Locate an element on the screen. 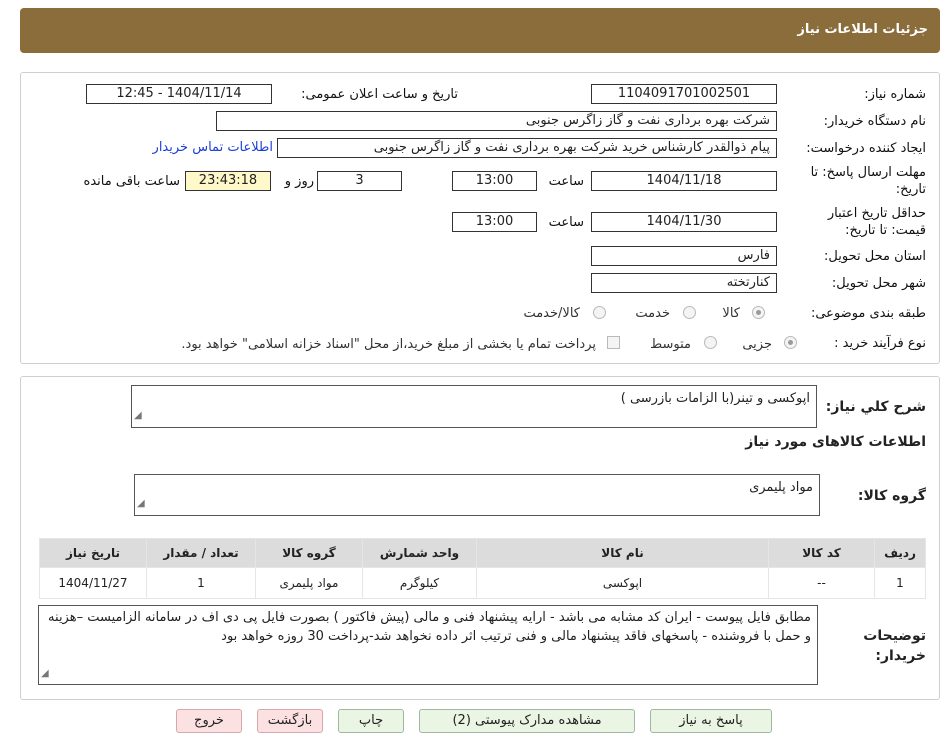 The image size is (944, 753). process-option-medium: متوسط is located at coordinates (670, 344).